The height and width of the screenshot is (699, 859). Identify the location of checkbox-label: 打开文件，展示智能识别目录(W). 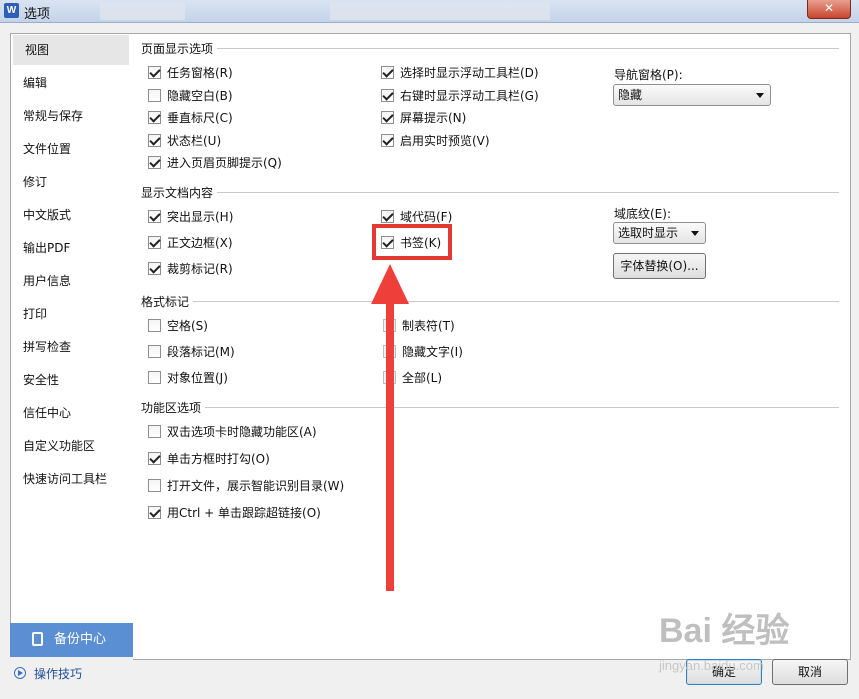
(256, 486).